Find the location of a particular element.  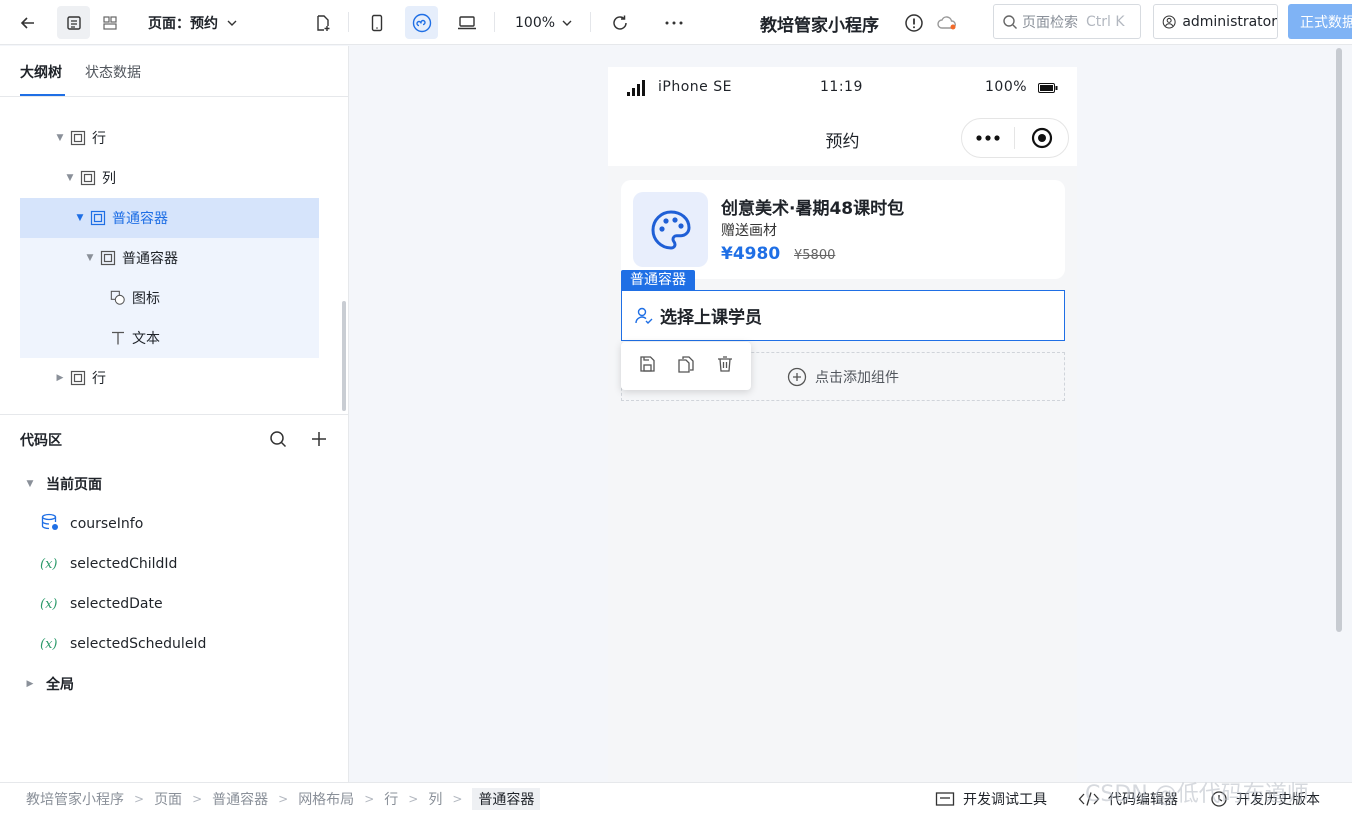

tree-node-row: ▼ 行 is located at coordinates (169, 138).